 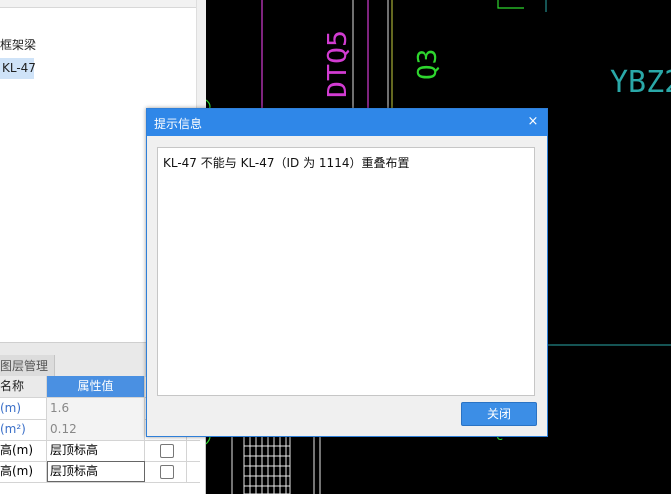 I want to click on panel-top-strip, so click(x=98, y=4).